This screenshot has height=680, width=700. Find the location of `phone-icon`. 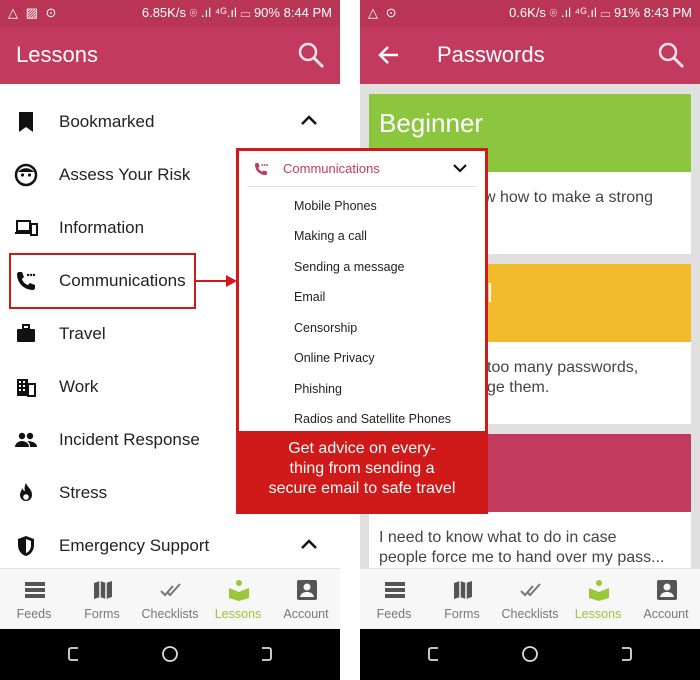

phone-icon is located at coordinates (261, 169).